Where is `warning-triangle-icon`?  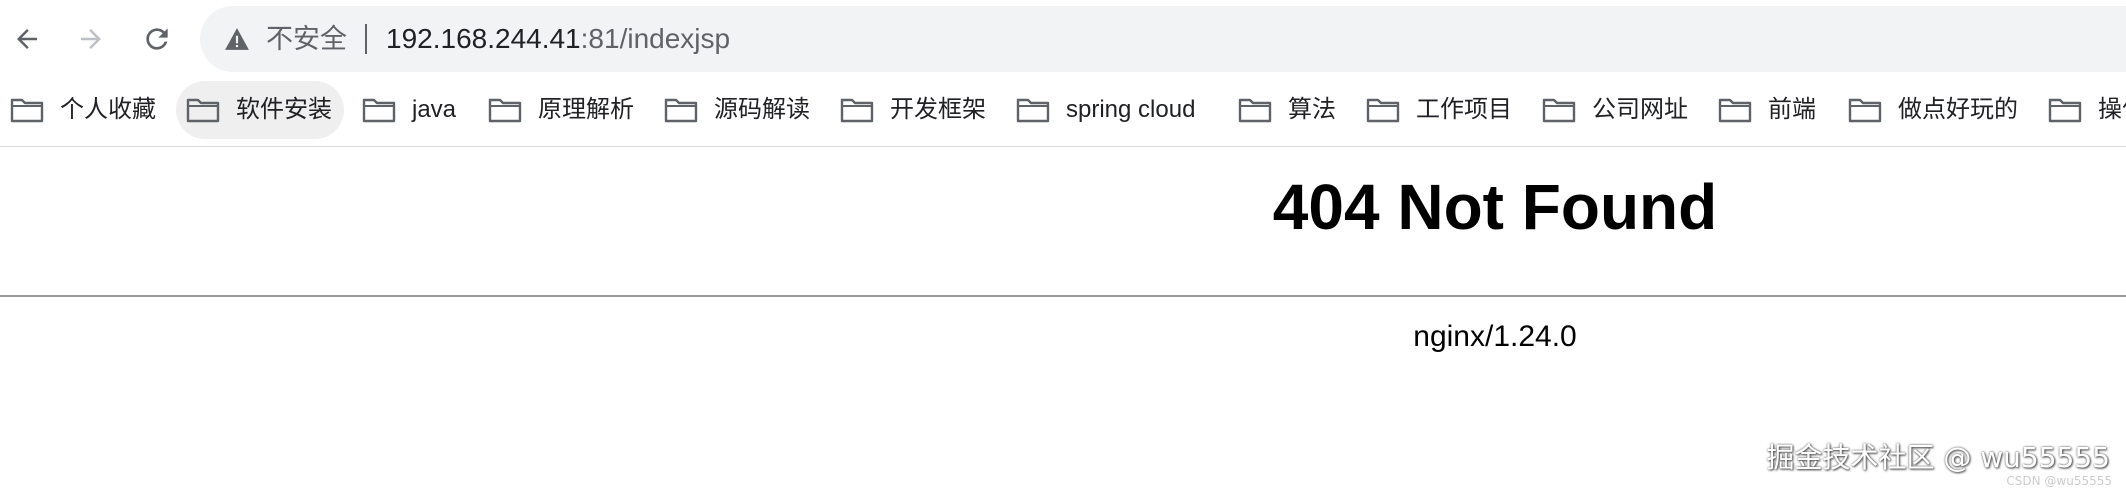 warning-triangle-icon is located at coordinates (237, 39).